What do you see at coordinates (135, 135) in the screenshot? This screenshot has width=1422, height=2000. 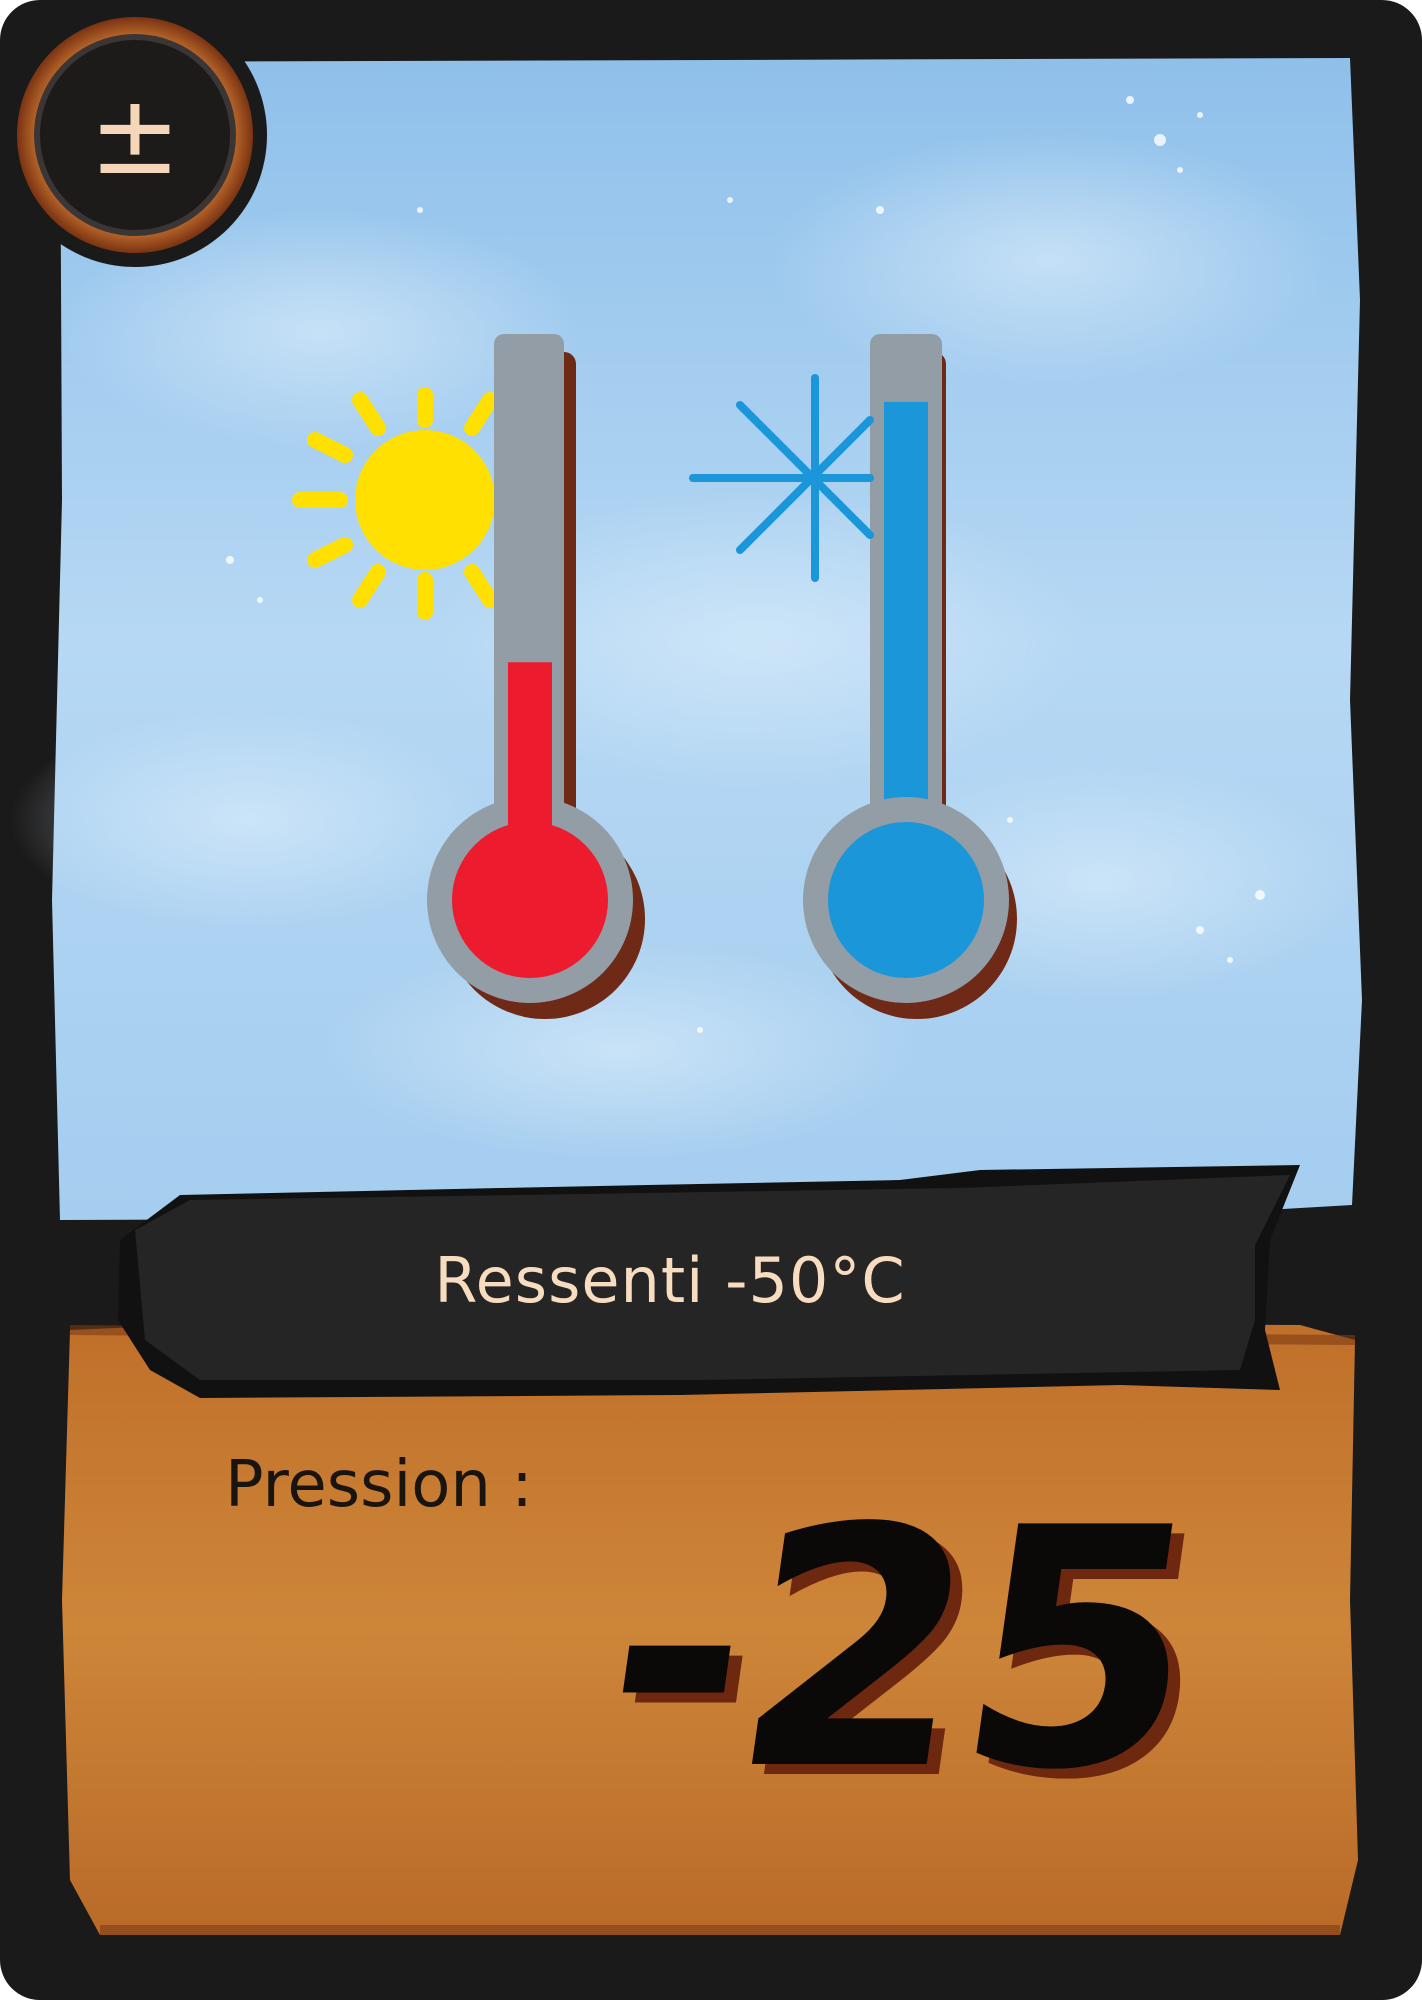 I see `badge-symbol: ±` at bounding box center [135, 135].